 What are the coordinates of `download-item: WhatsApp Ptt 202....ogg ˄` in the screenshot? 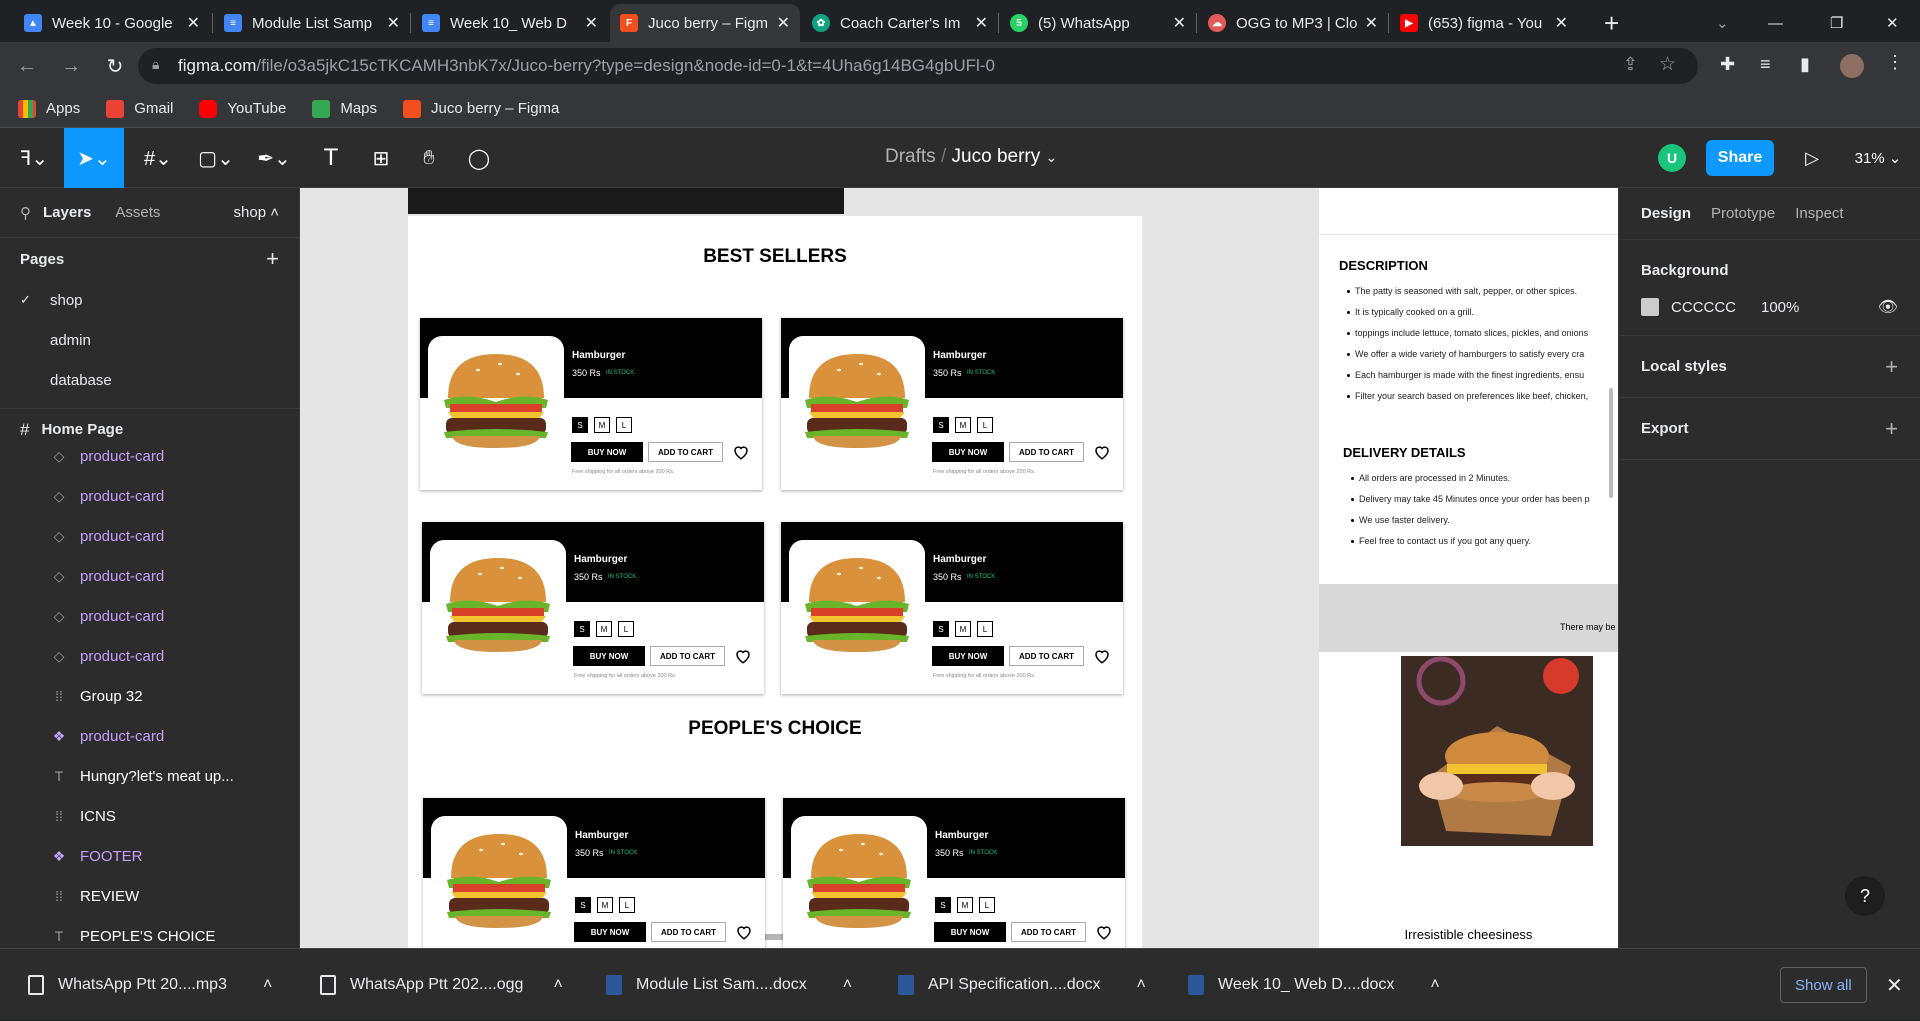 It's located at (441, 985).